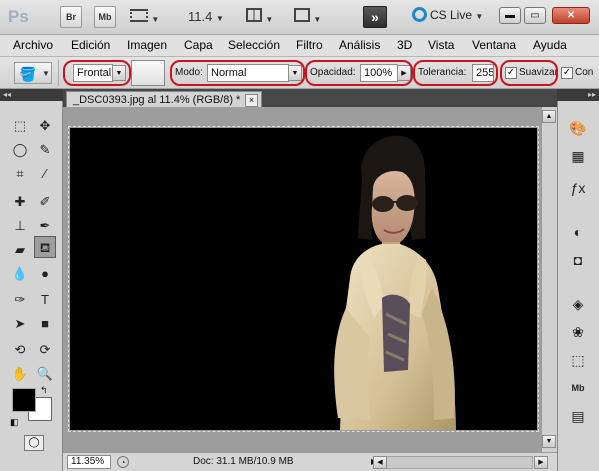 The width and height of the screenshot is (599, 471). I want to click on scroll-left-button: ◀, so click(380, 462).